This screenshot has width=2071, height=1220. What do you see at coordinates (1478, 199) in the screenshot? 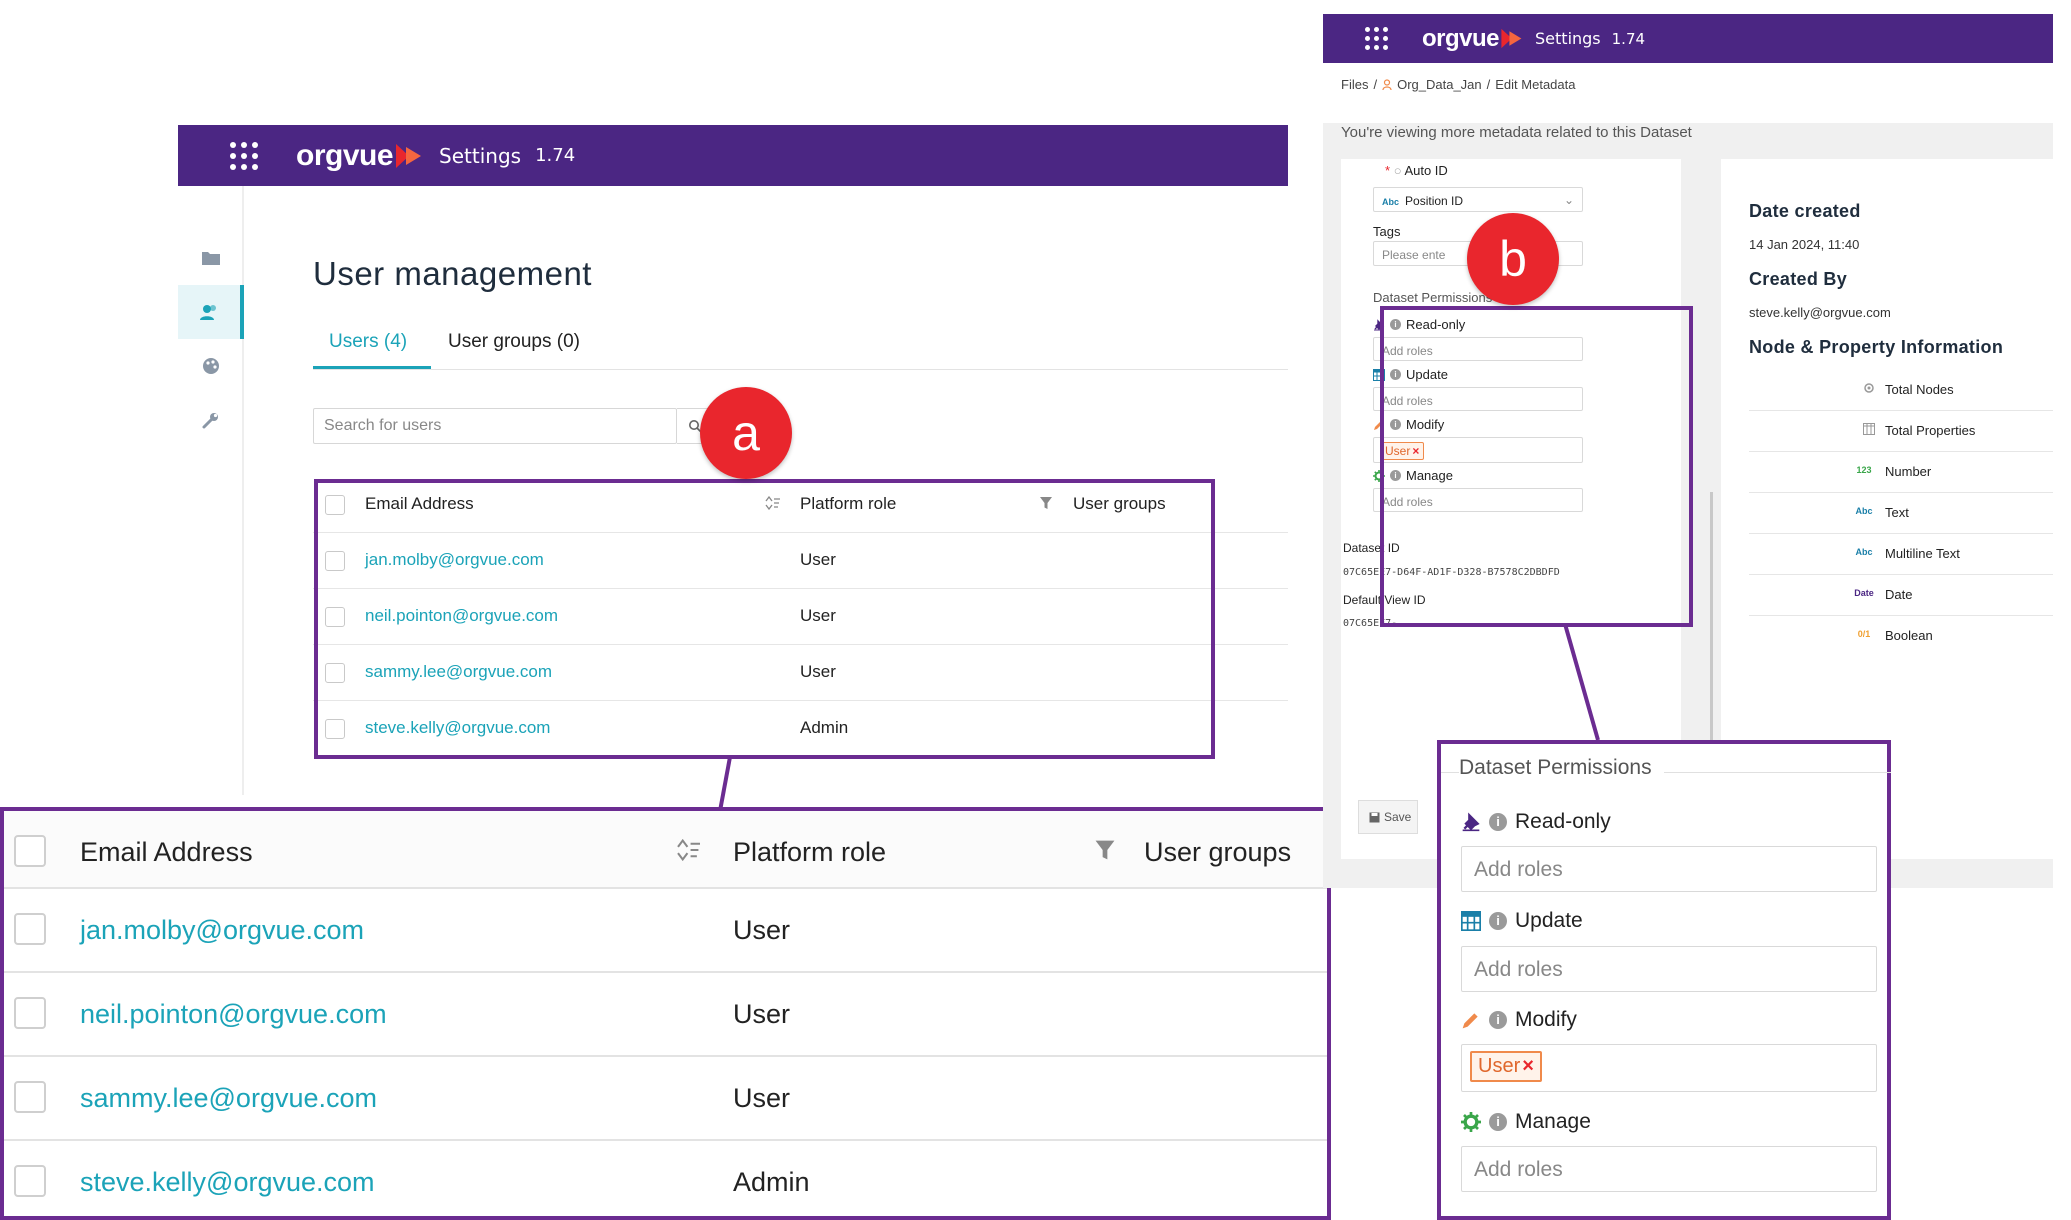
I see `auto-id-select: Abc Position ID ⌄` at bounding box center [1478, 199].